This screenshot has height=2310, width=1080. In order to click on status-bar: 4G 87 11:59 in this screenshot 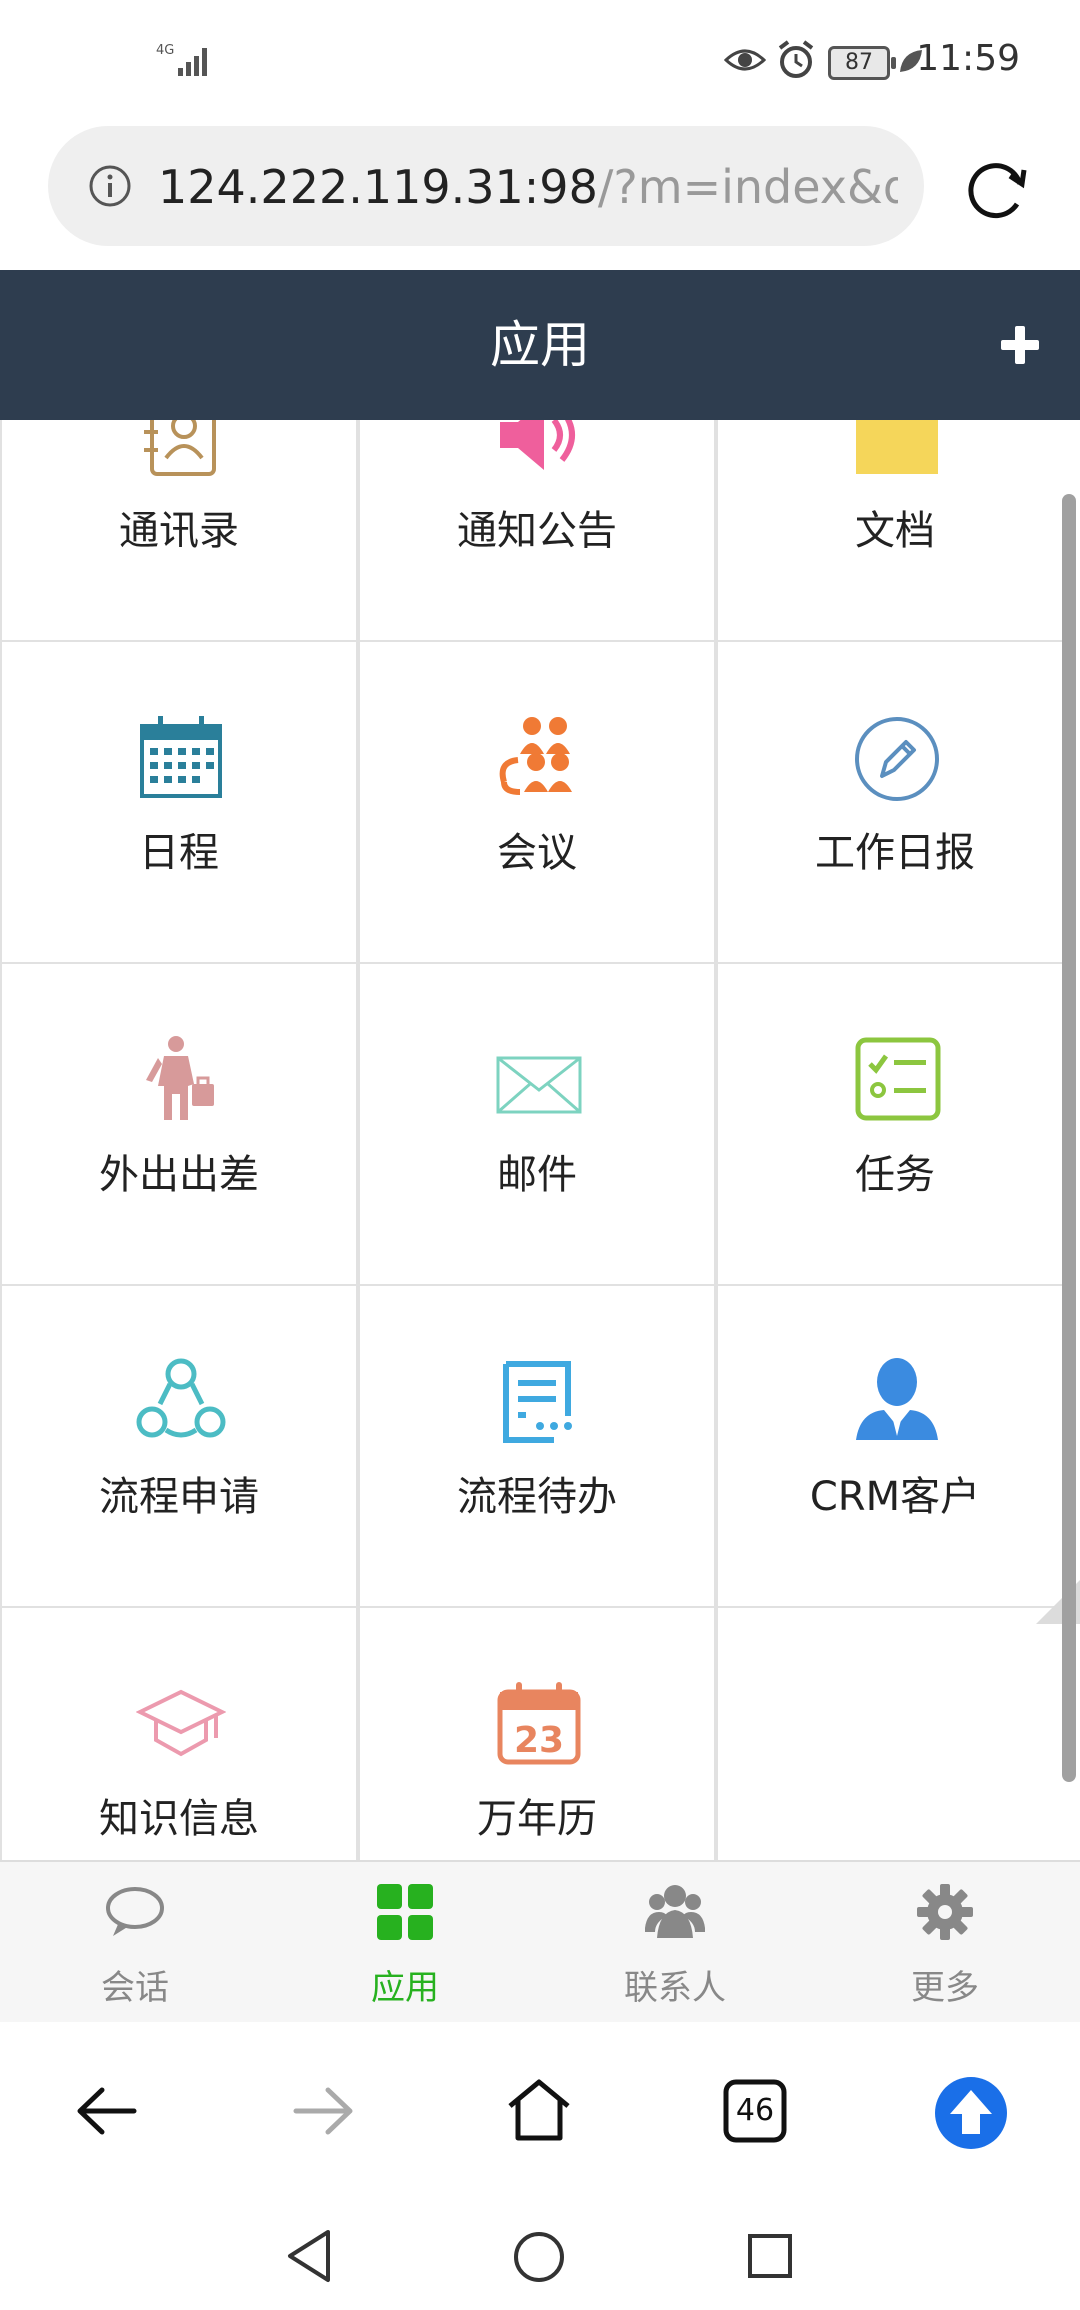, I will do `click(540, 60)`.